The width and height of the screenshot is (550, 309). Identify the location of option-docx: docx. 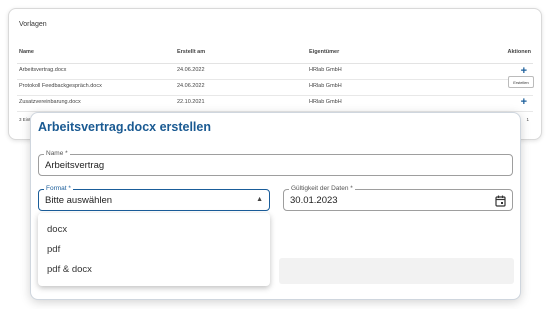
(57, 229).